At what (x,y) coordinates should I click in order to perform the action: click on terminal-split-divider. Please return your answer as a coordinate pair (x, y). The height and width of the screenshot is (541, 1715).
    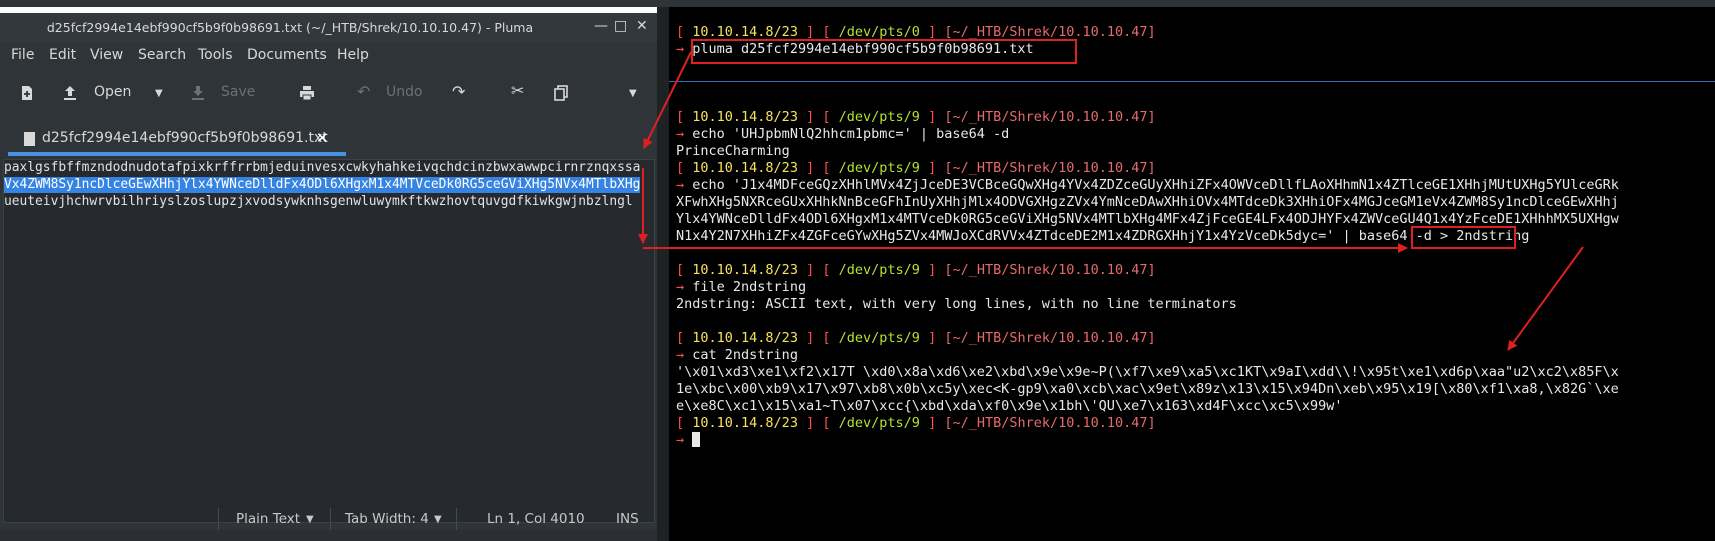
    Looking at the image, I should click on (1192, 81).